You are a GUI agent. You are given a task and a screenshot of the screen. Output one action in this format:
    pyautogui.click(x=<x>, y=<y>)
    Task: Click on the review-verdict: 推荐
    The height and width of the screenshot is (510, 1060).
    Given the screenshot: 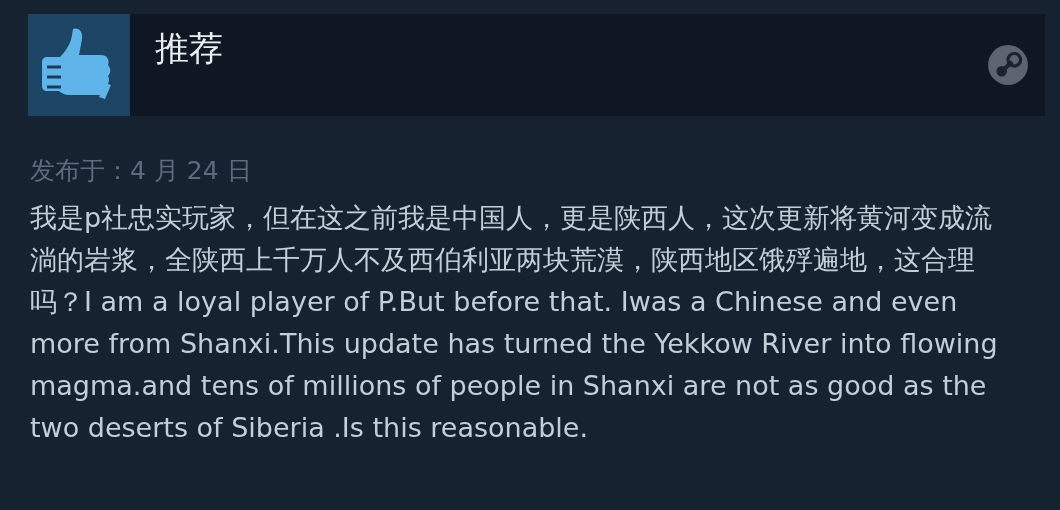 What is the action you would take?
    pyautogui.click(x=189, y=48)
    